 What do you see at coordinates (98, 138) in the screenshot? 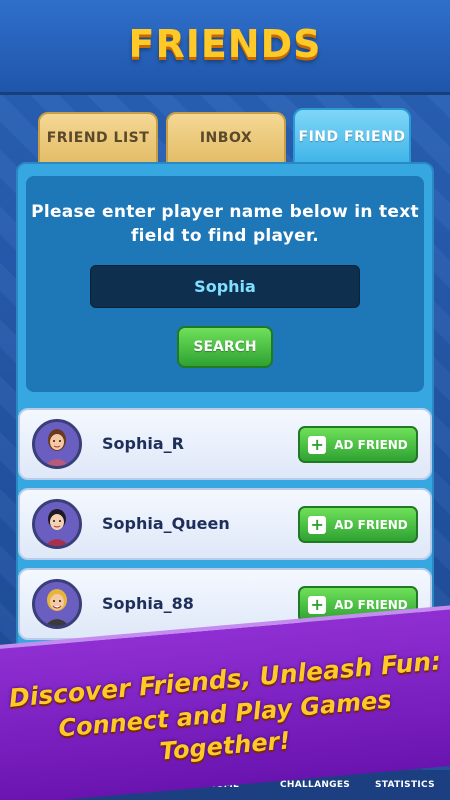
I see `tab-friend-list: FRIEND LIST` at bounding box center [98, 138].